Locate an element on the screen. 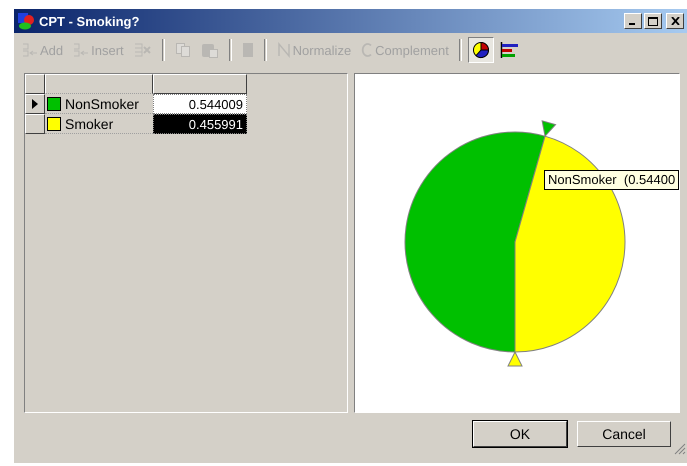  current-row-icon is located at coordinates (35, 104).